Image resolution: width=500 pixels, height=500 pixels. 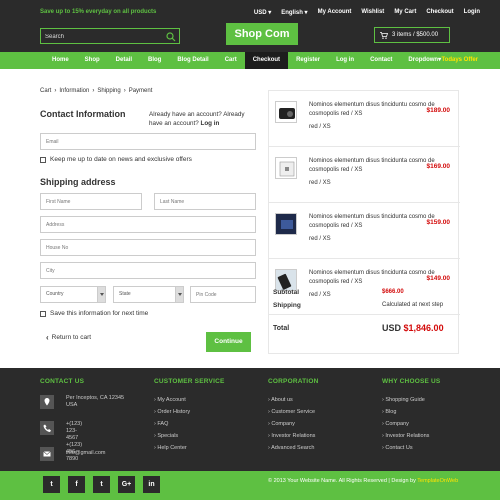 I want to click on house-no-field, so click(x=148, y=247).